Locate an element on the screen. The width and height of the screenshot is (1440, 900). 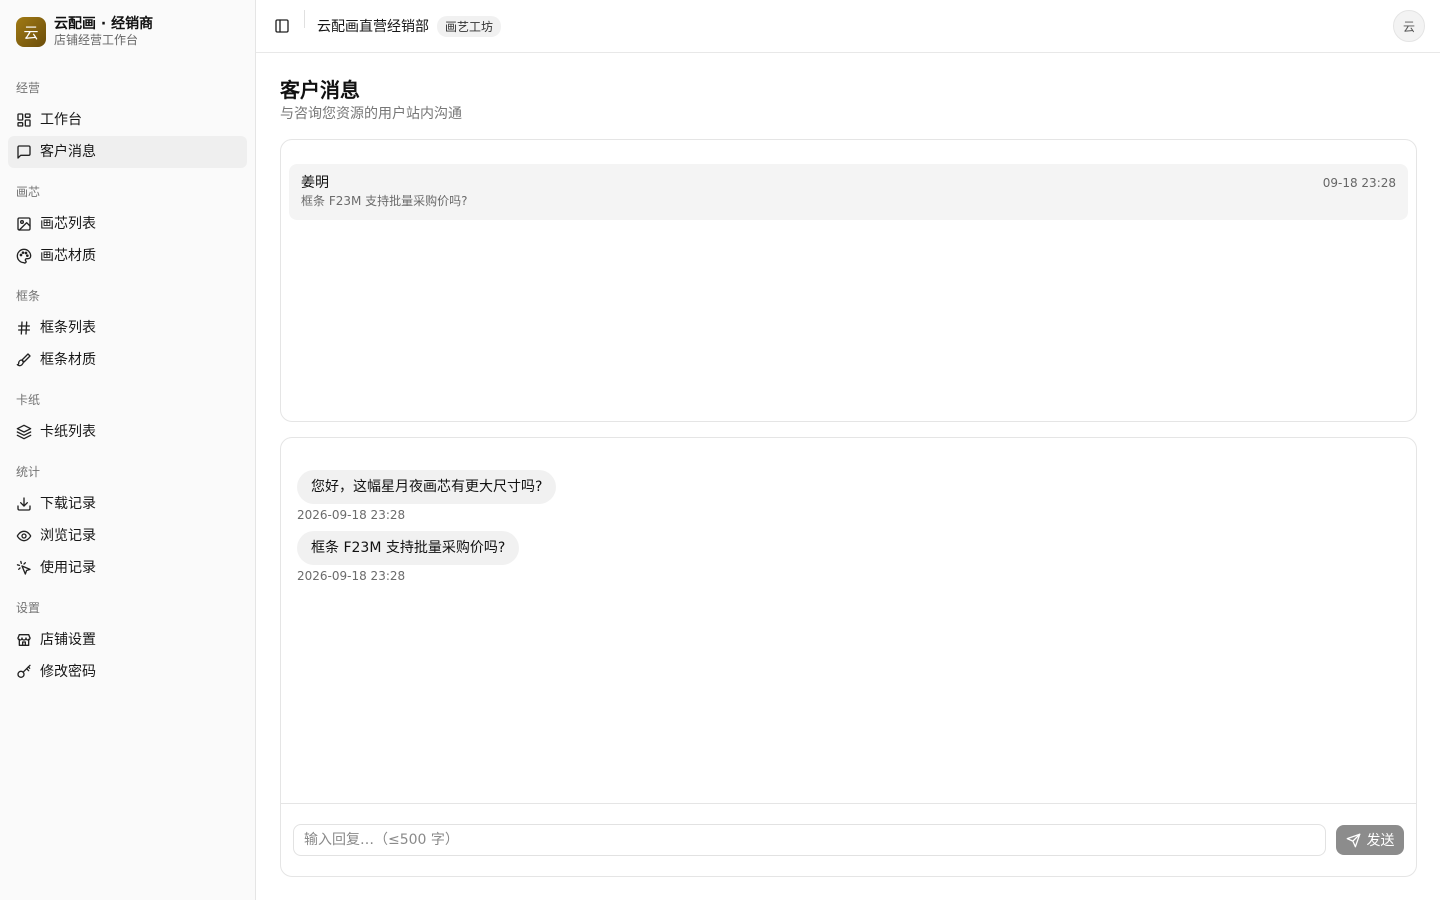
brush-icon is located at coordinates (23, 360).